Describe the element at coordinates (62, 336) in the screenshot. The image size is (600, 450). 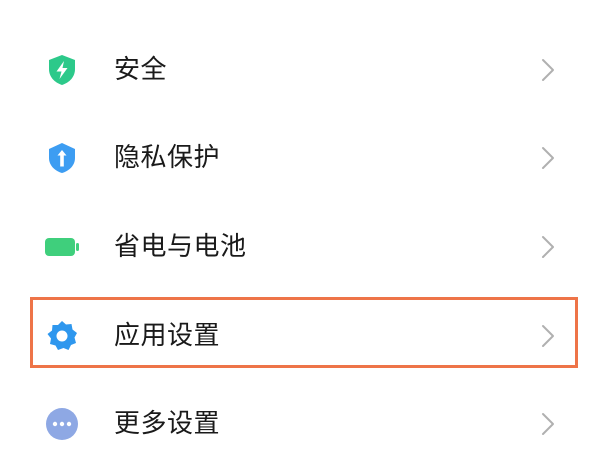
I see `gear-icon` at that location.